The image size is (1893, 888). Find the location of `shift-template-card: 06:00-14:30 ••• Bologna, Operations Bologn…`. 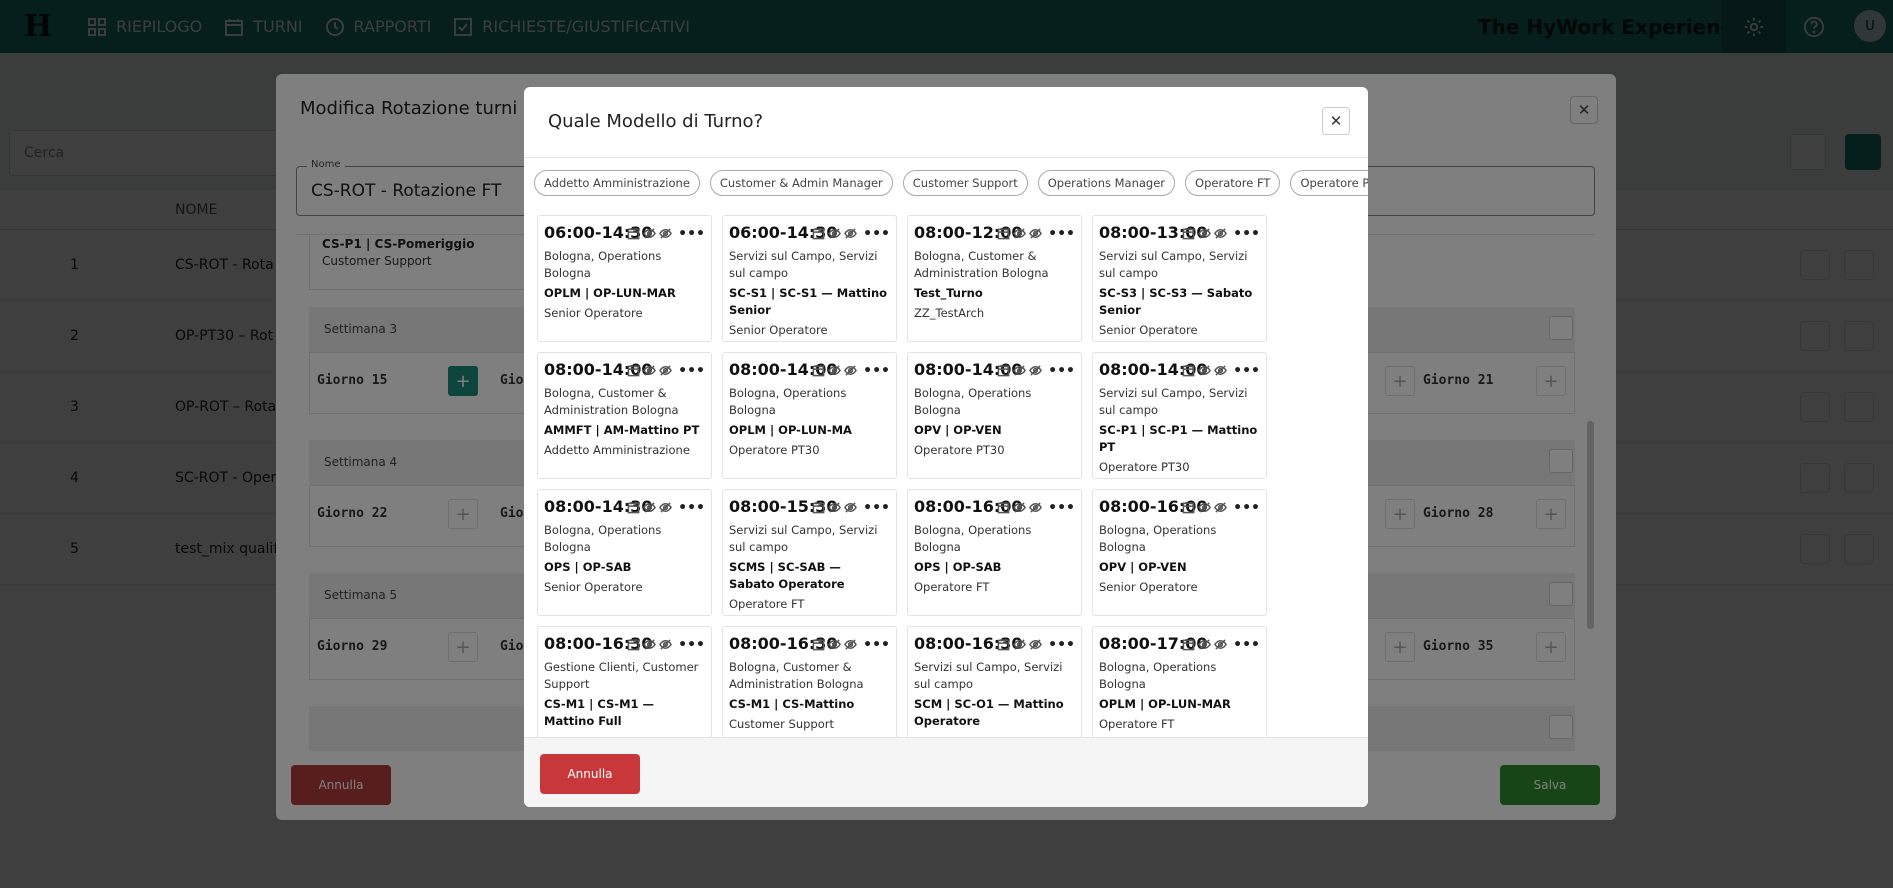

shift-template-card: 06:00-14:30 ••• Bologna, Operations Bologn… is located at coordinates (624, 278).